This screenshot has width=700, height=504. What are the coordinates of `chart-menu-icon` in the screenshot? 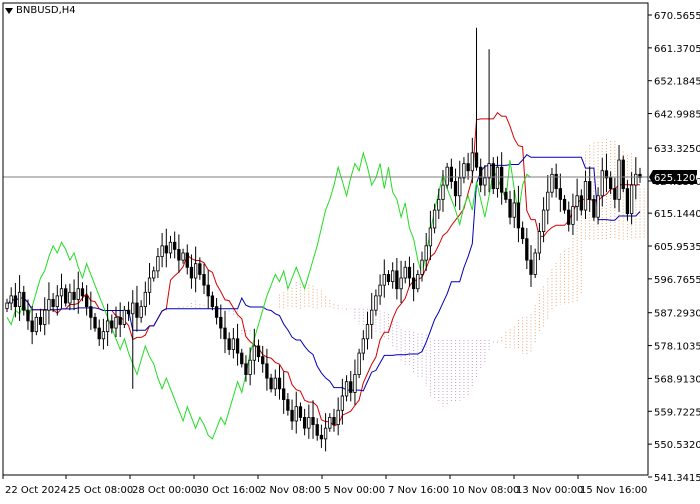 It's located at (9, 11).